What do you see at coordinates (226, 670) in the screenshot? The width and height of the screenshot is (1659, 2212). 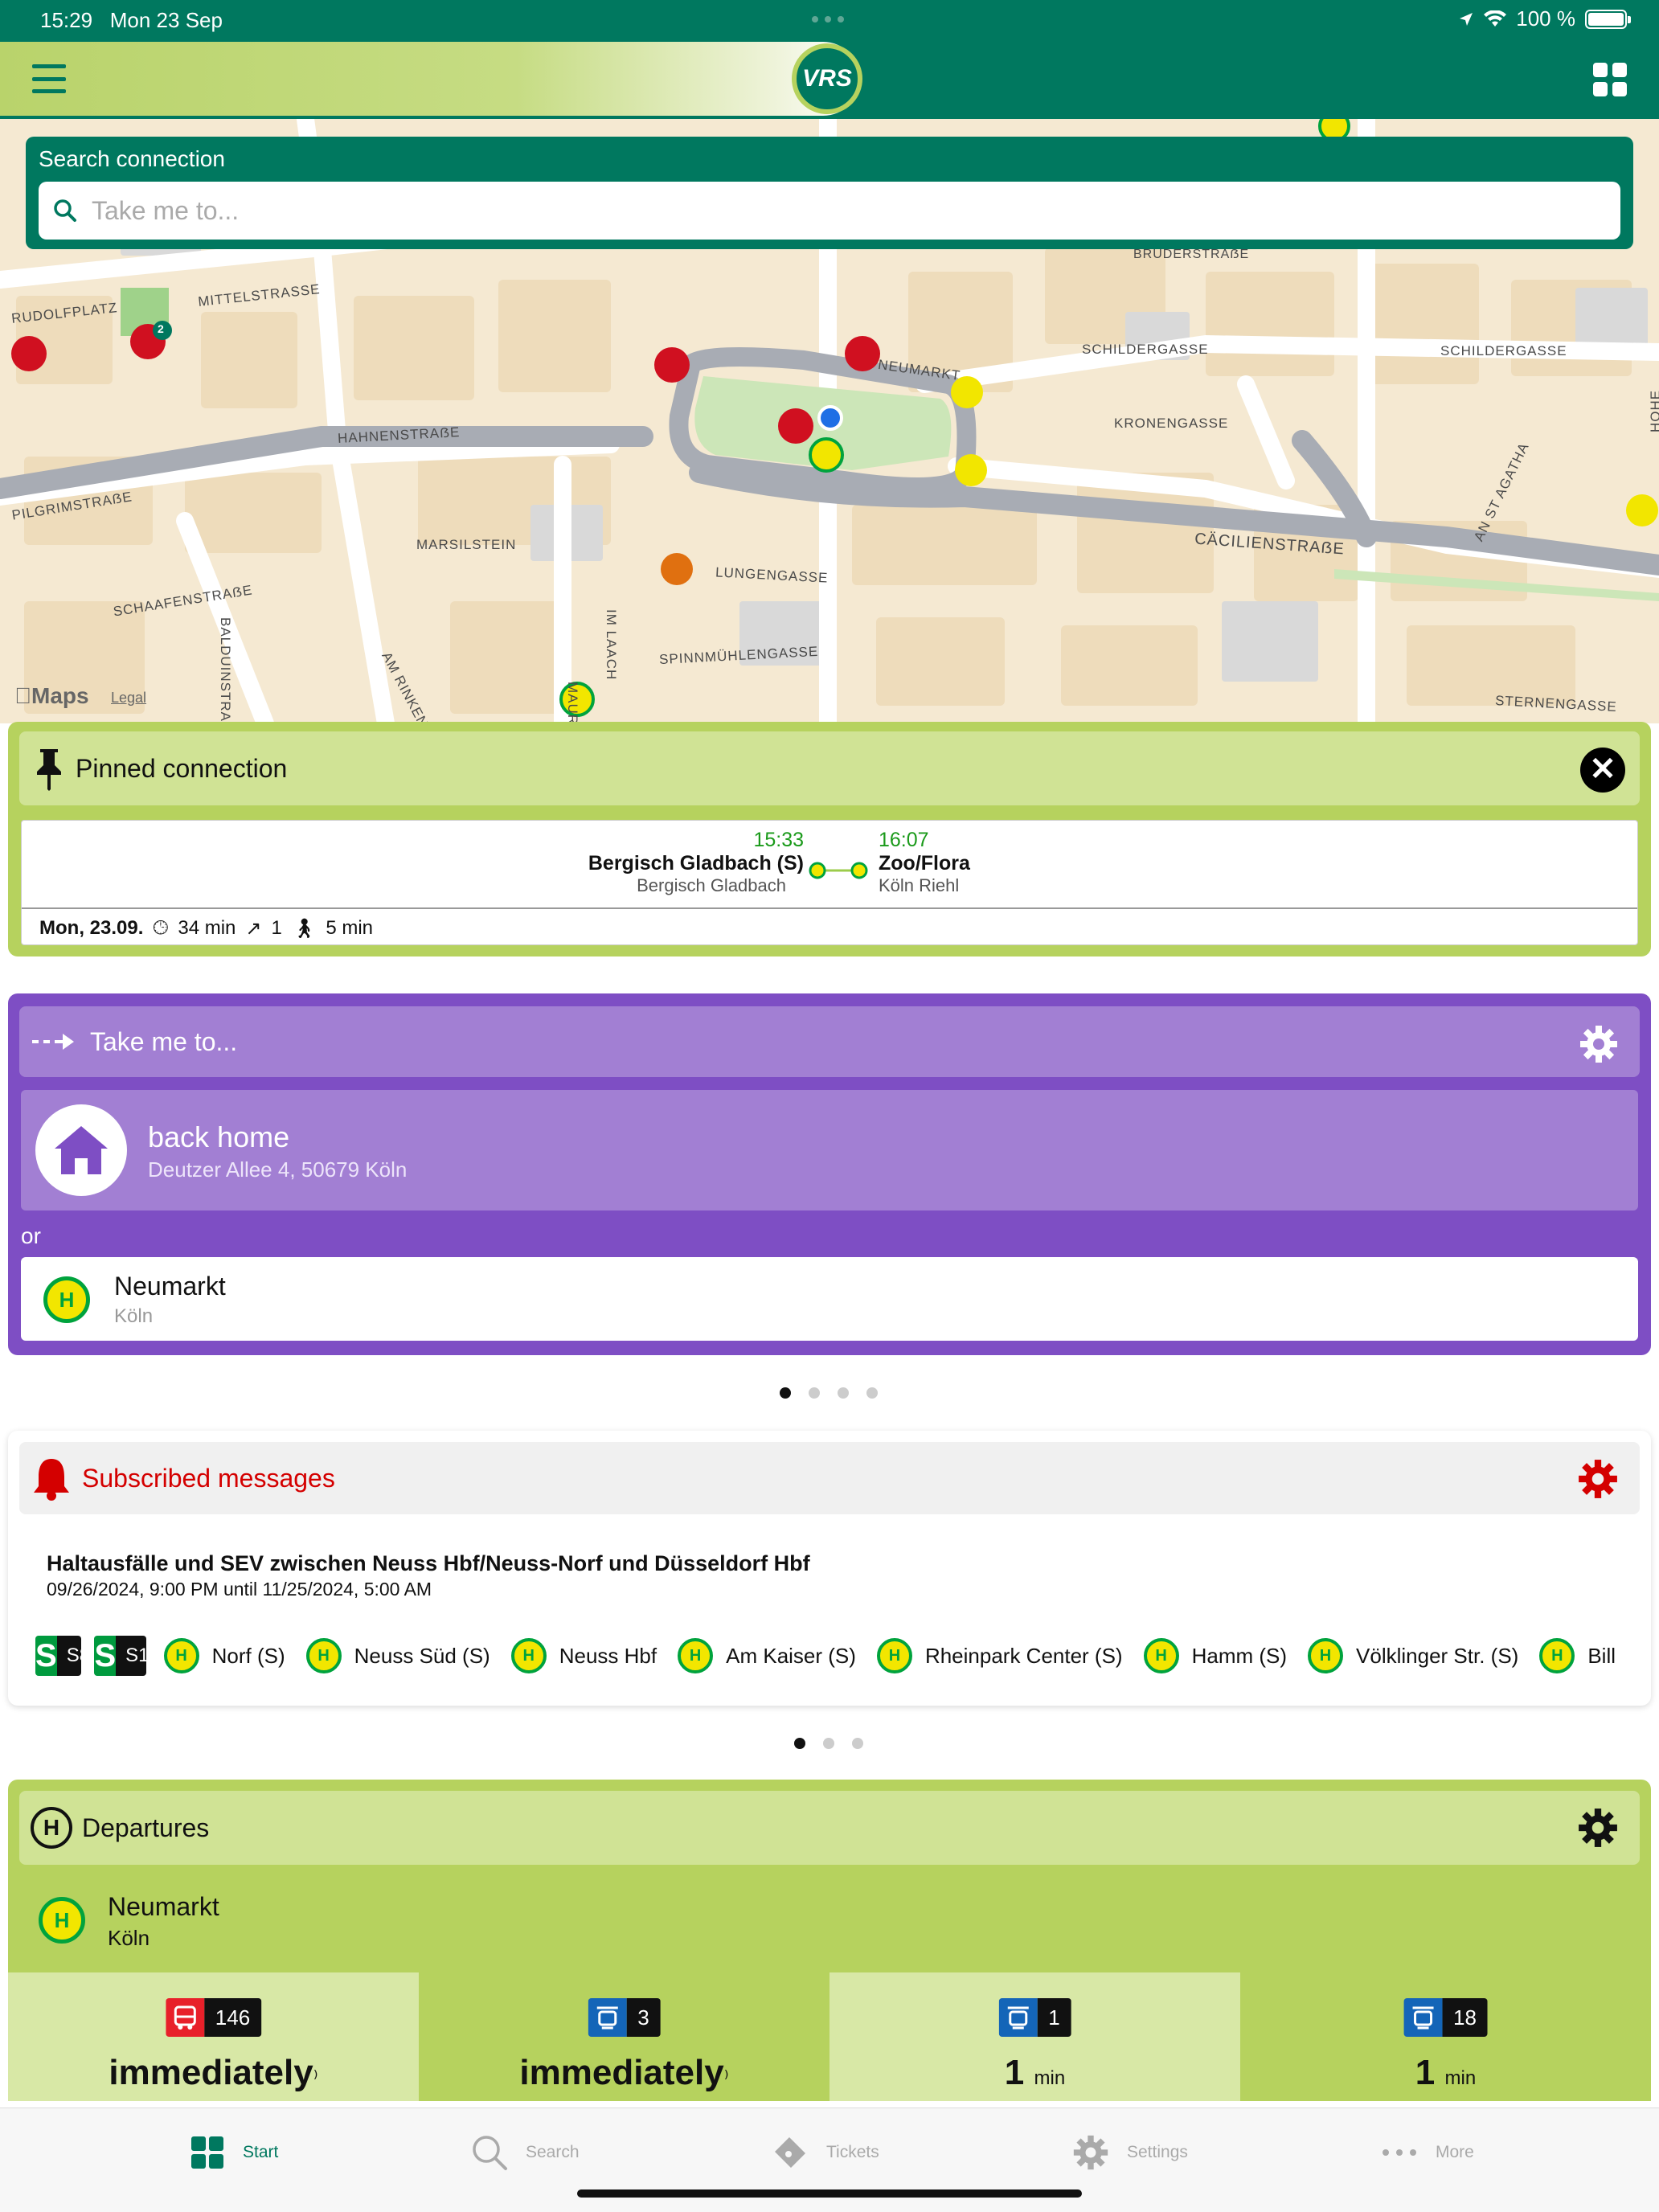 I see `street-label: BALDUINSTRAẞE` at bounding box center [226, 670].